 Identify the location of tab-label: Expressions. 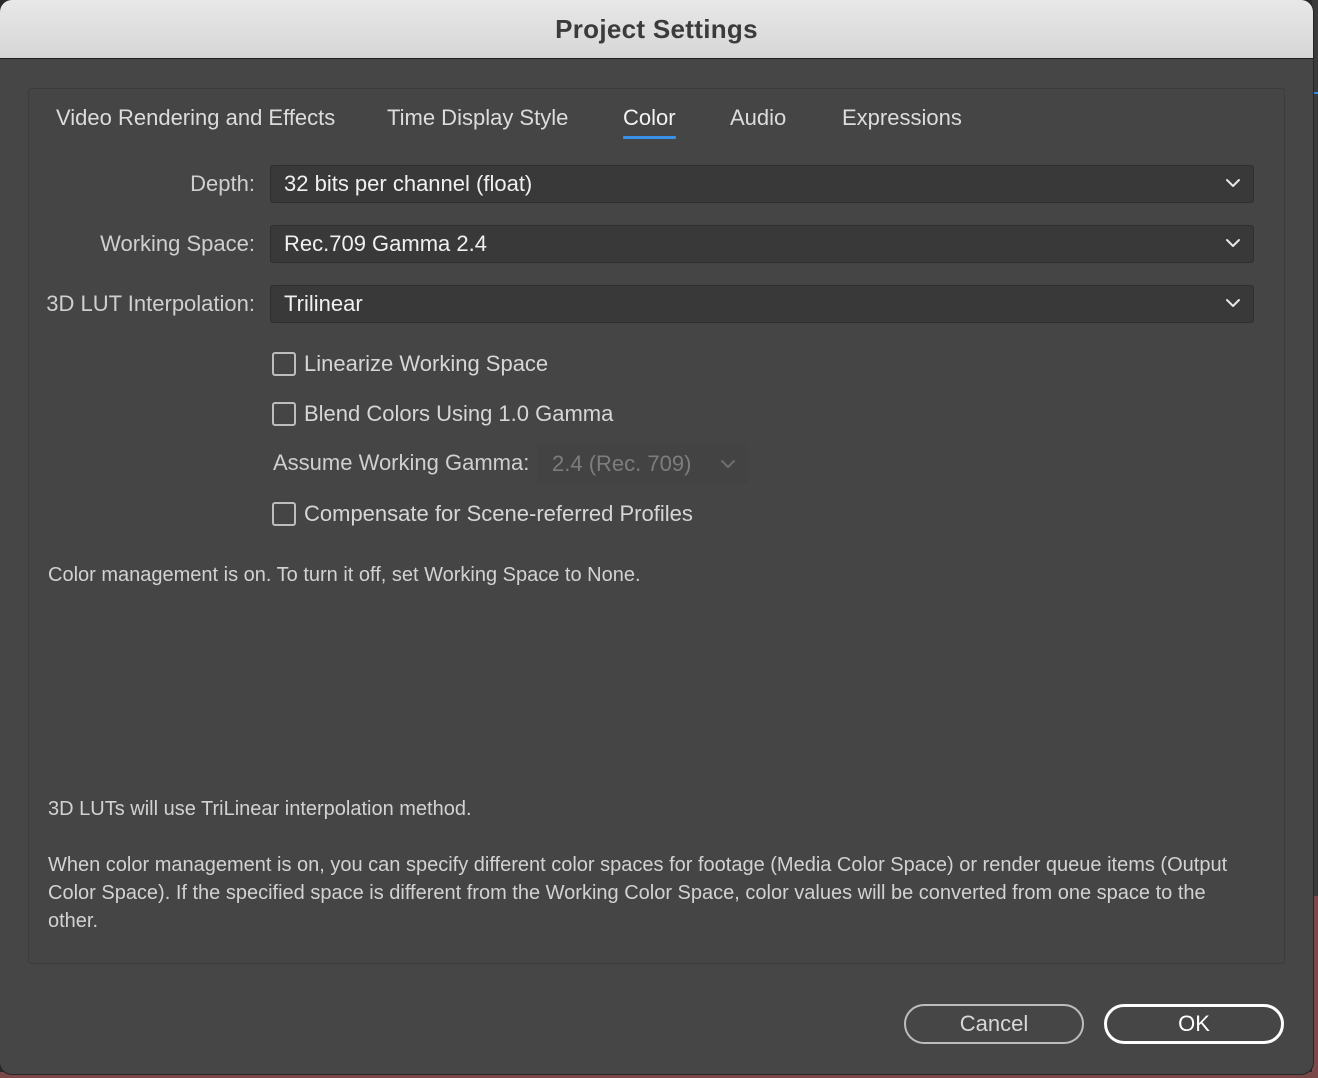
(902, 117).